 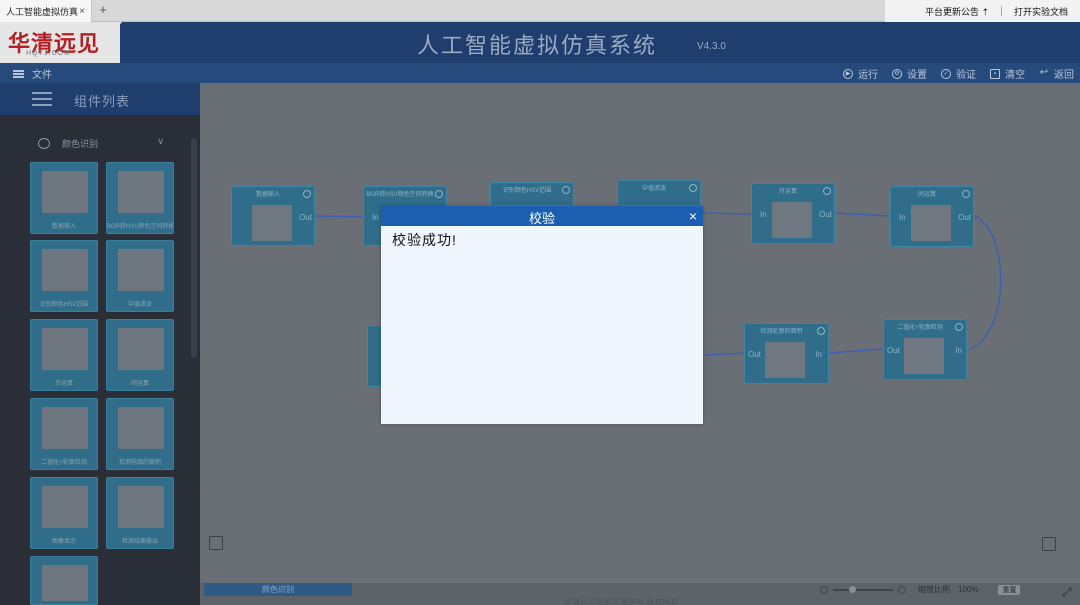 I want to click on back-label: 返回, so click(x=1064, y=75).